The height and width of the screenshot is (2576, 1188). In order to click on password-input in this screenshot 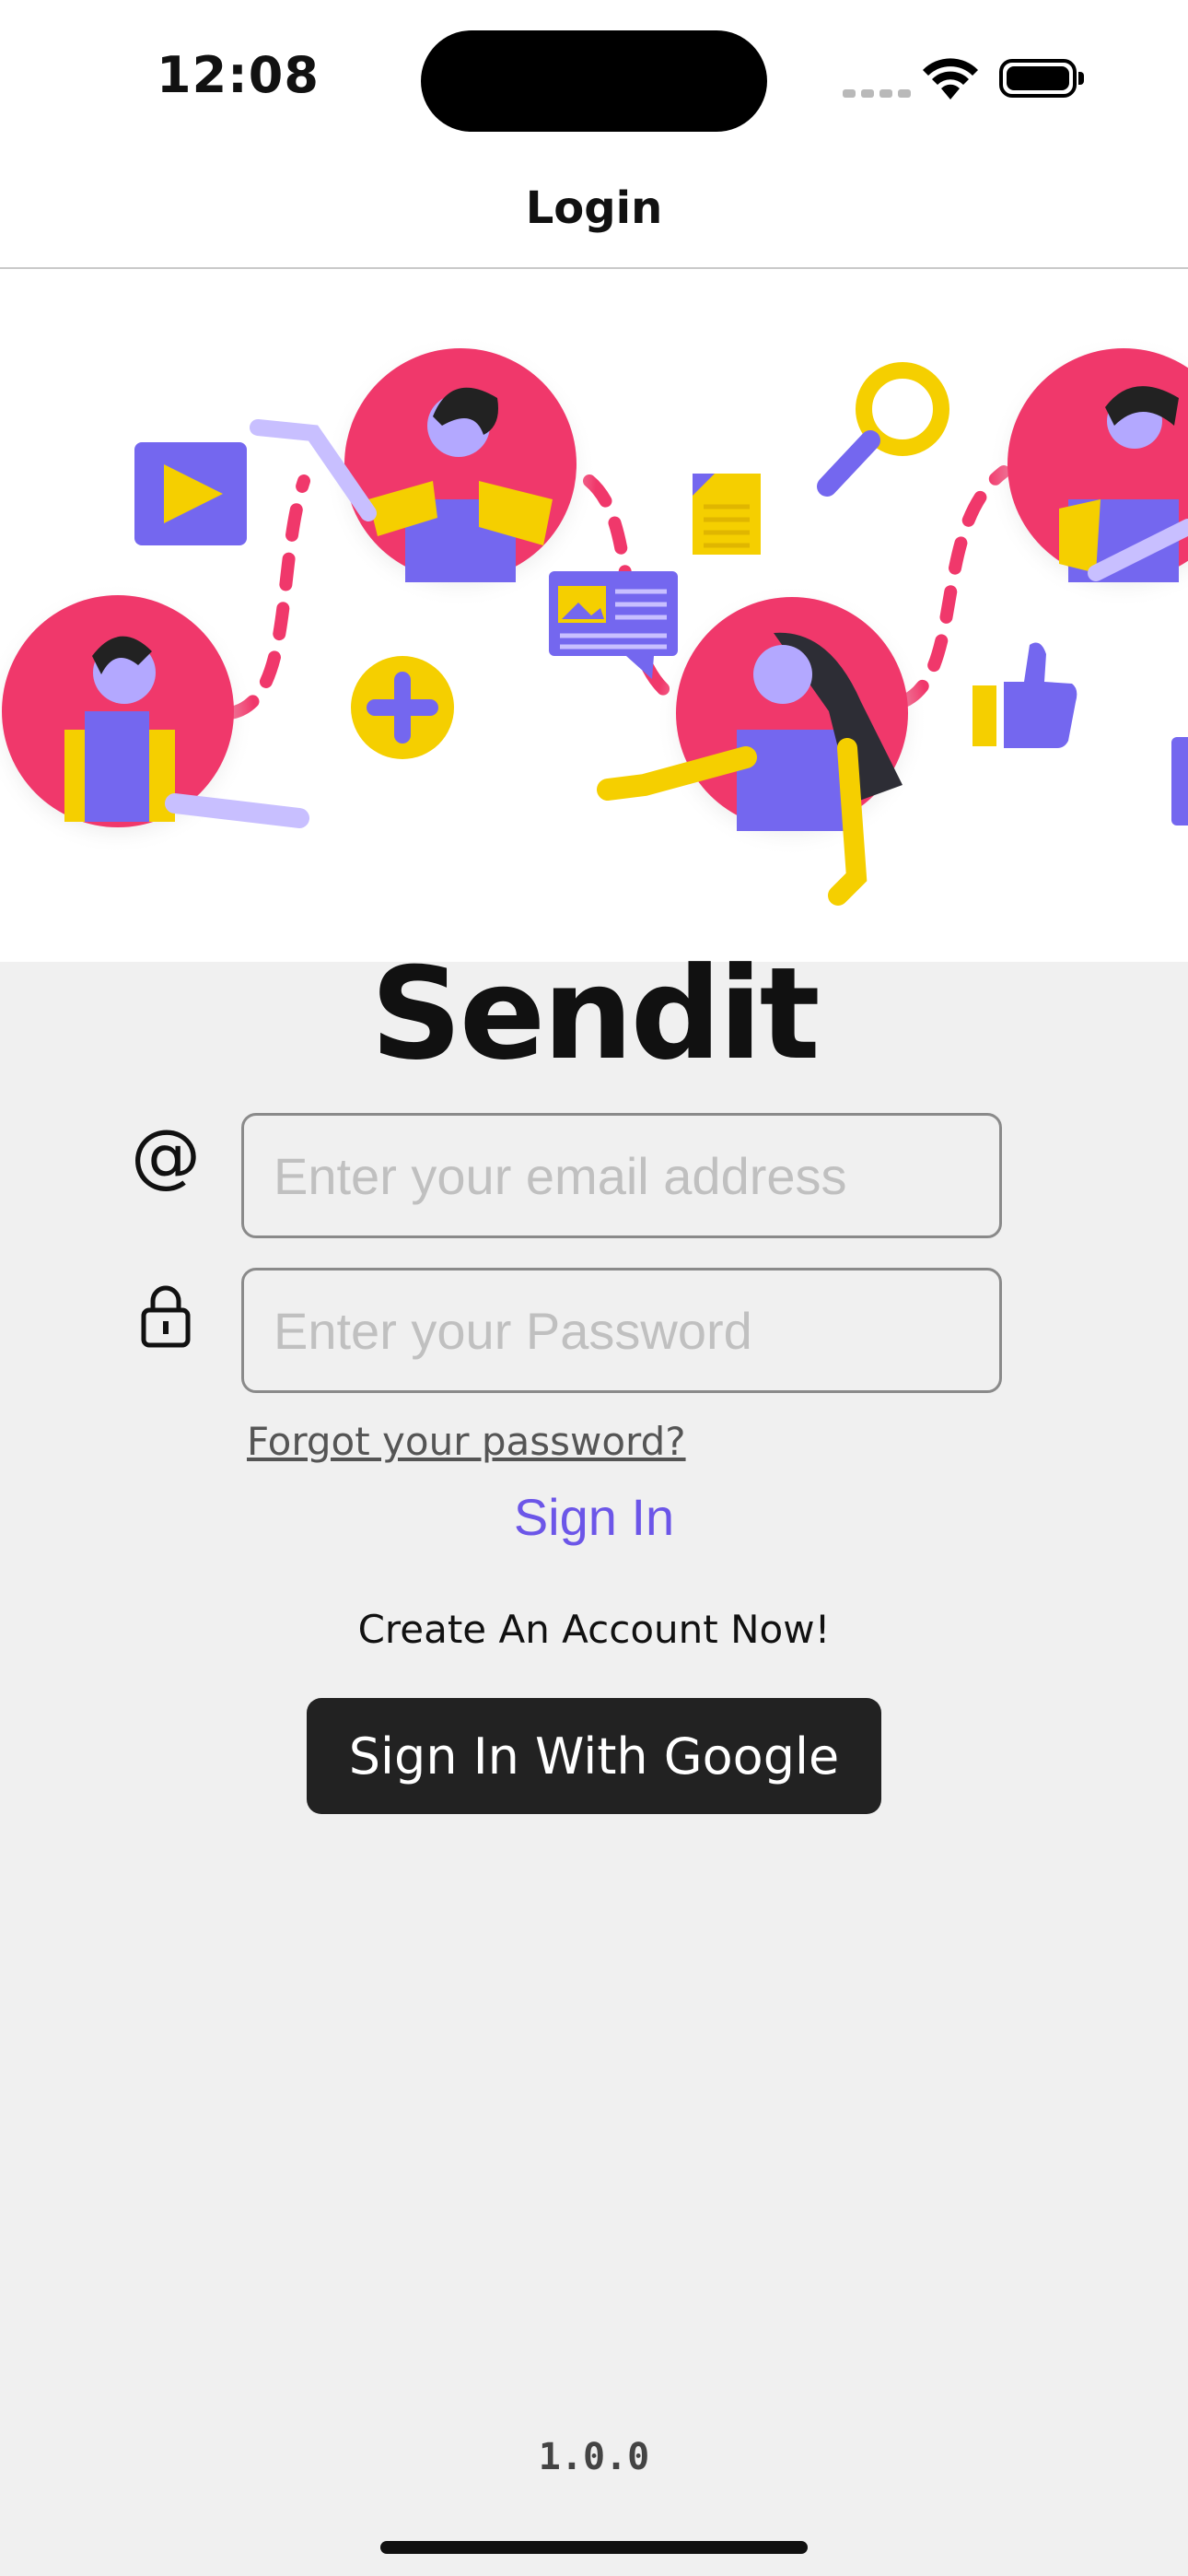, I will do `click(621, 1330)`.